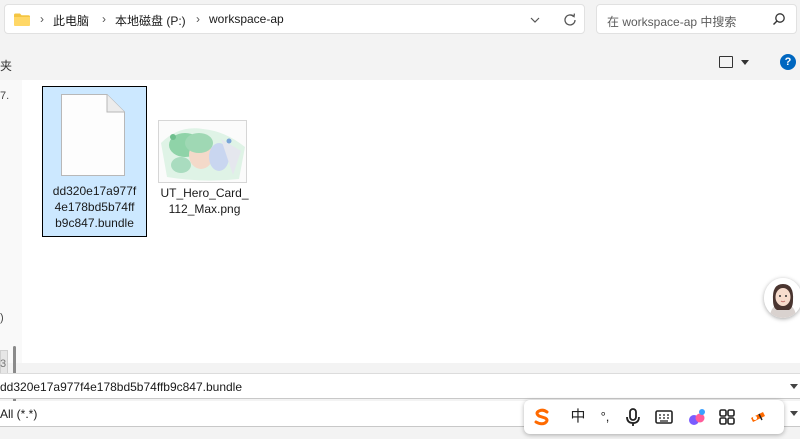 The image size is (800, 439). I want to click on sogou-logo-icon, so click(542, 417).